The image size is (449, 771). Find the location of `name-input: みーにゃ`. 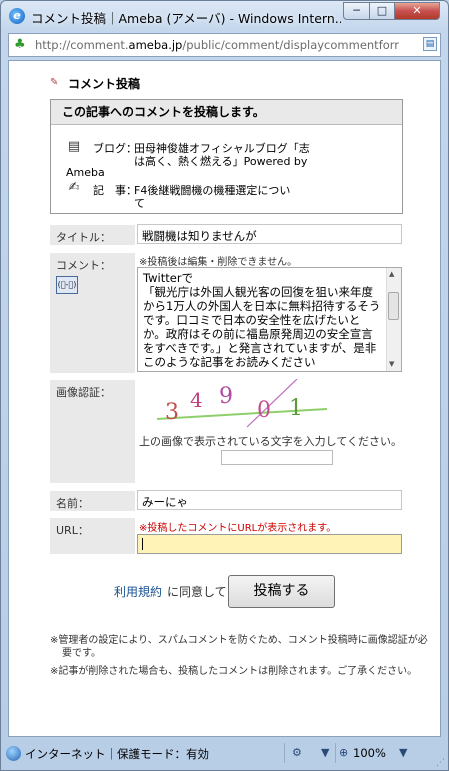

name-input: みーにゃ is located at coordinates (269, 500).